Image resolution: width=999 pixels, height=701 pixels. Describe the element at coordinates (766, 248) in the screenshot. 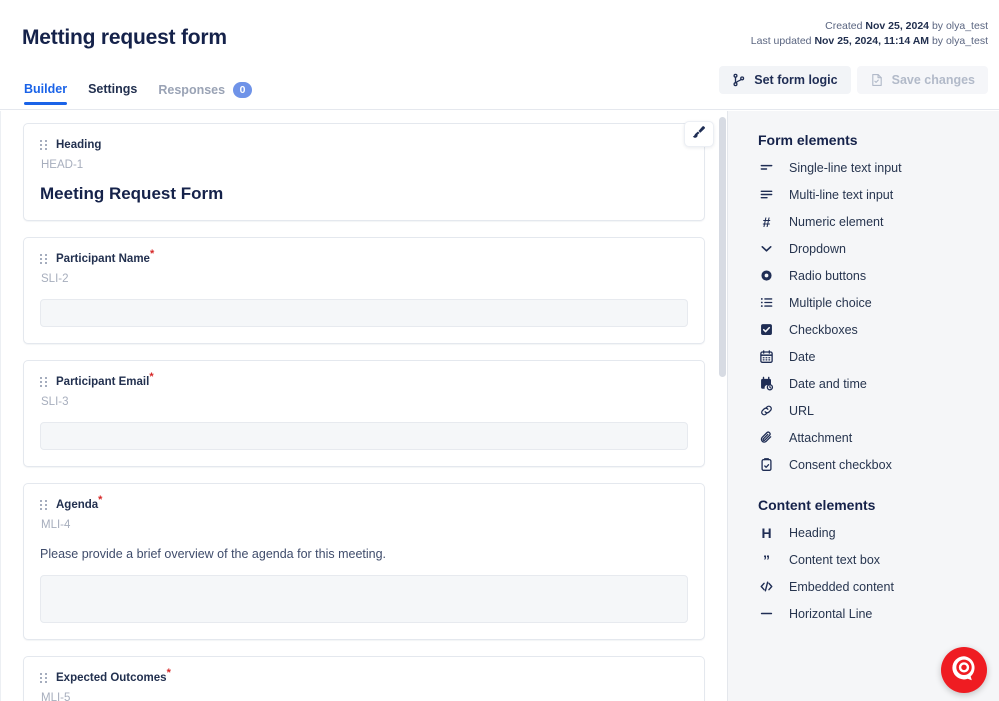

I see `chevron-down-icon` at that location.